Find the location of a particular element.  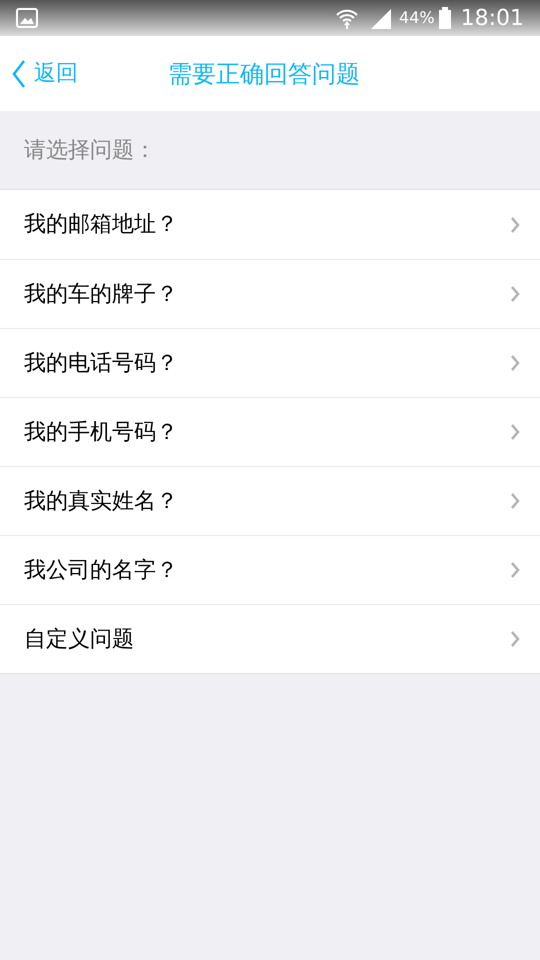

image-icon is located at coordinates (27, 18).